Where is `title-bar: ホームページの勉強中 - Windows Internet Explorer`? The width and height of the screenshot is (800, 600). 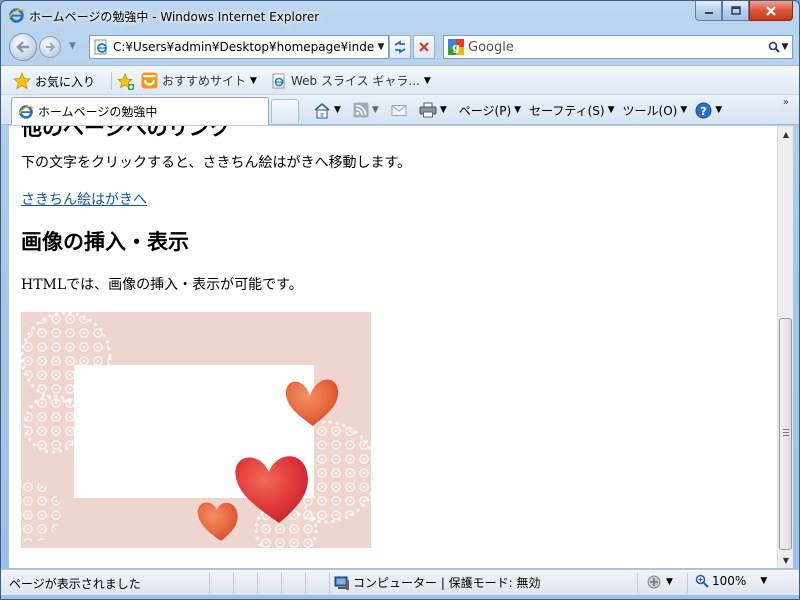 title-bar: ホームページの勉強中 - Windows Internet Explorer is located at coordinates (400, 16).